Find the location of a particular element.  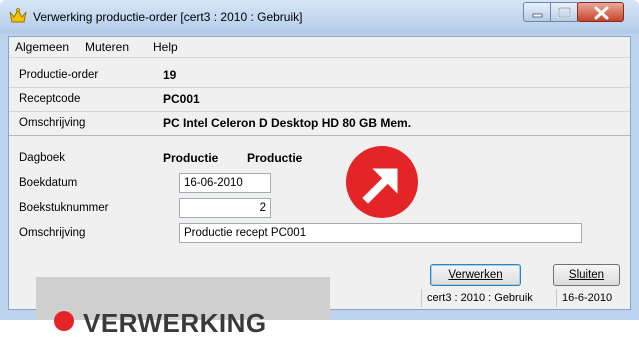

receptcode-row: Receptcode PC001 is located at coordinates (319, 100).